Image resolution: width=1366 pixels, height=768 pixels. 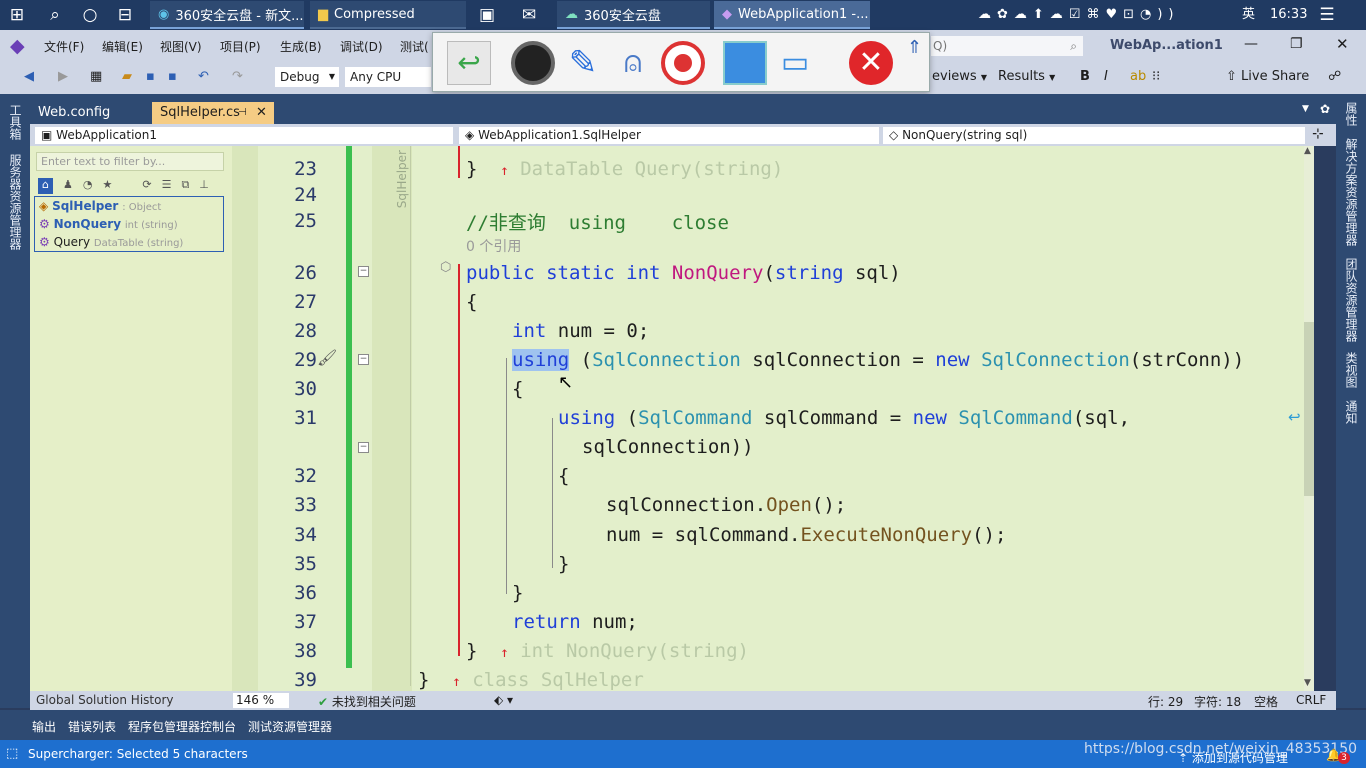 I want to click on list-icon: ☰, so click(x=167, y=186).